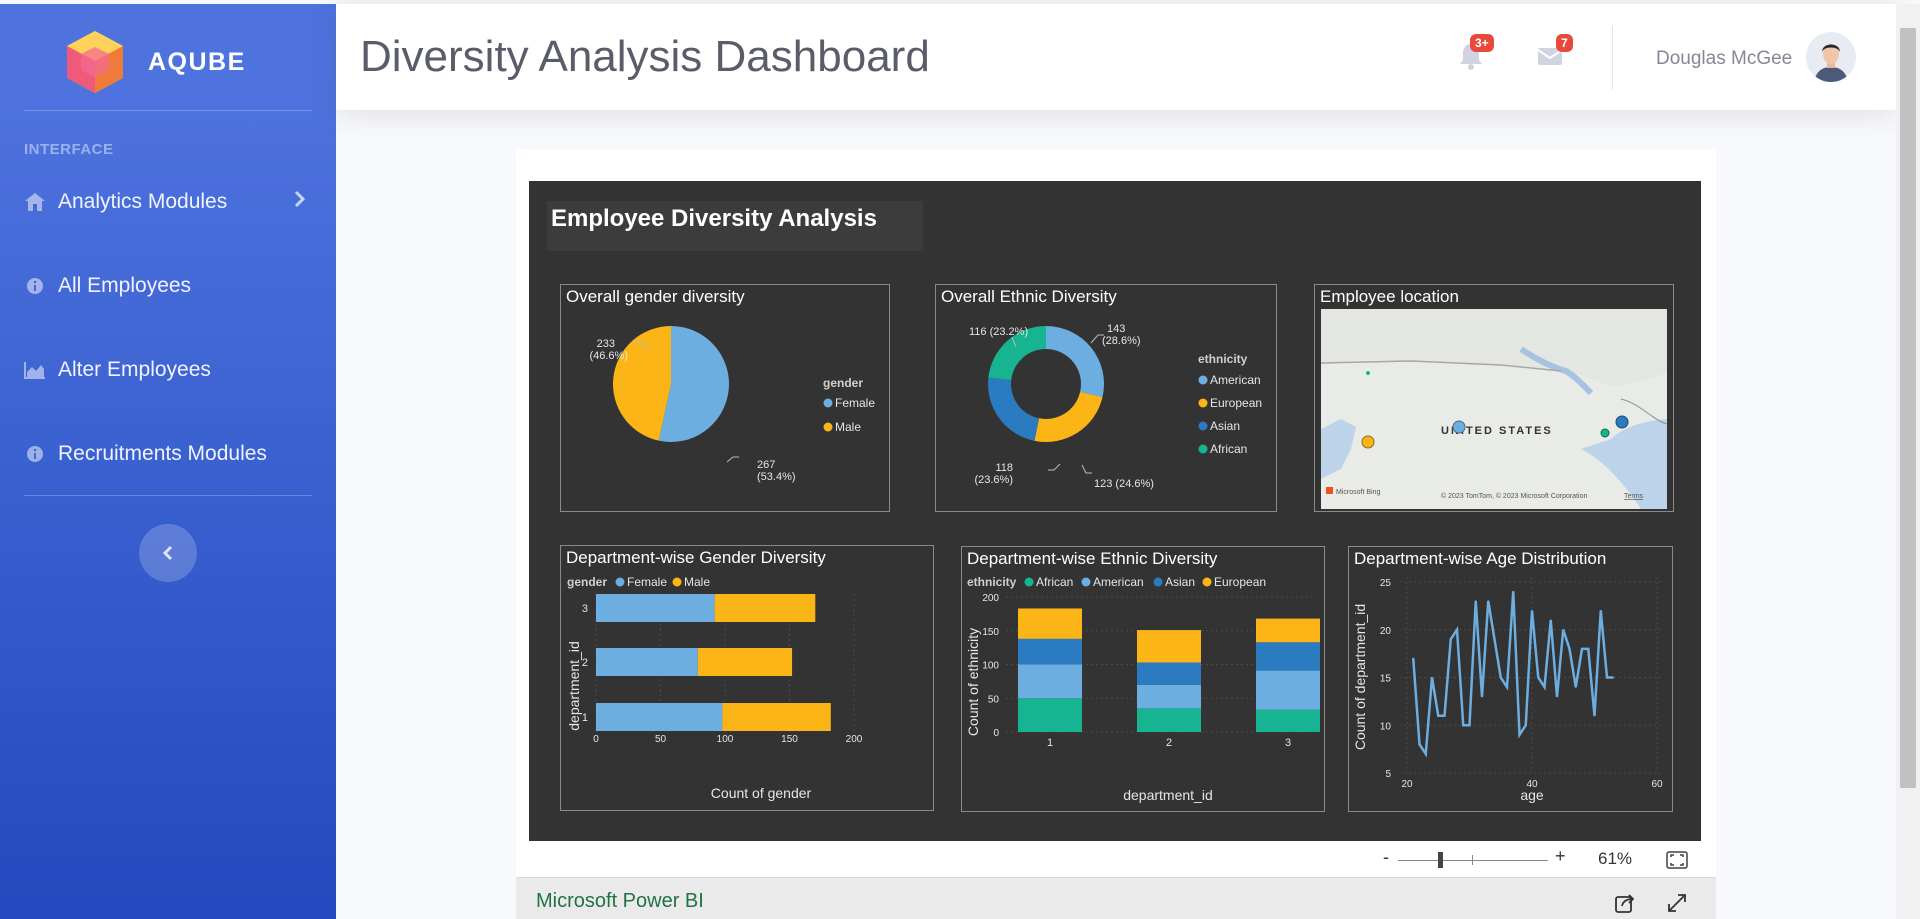 This screenshot has width=1920, height=919. I want to click on legend-title: gender, so click(587, 582).